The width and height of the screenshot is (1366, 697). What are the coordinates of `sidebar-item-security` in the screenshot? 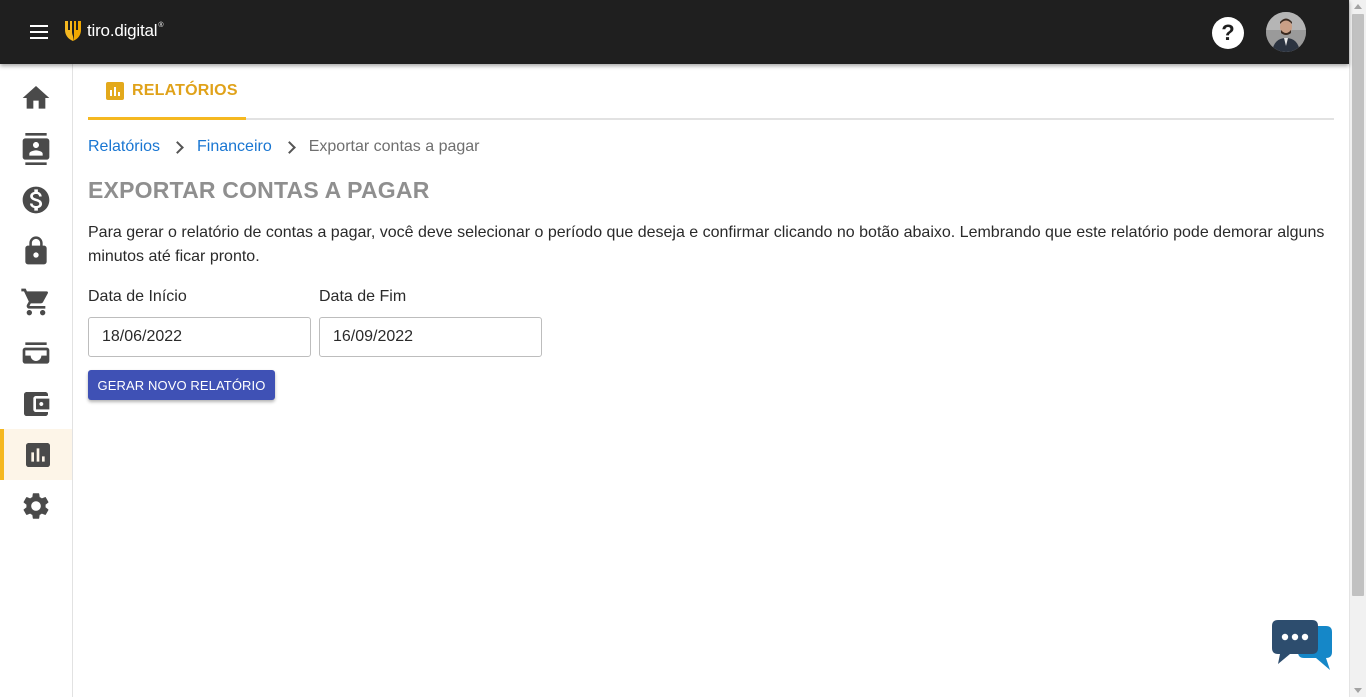 It's located at (36, 250).